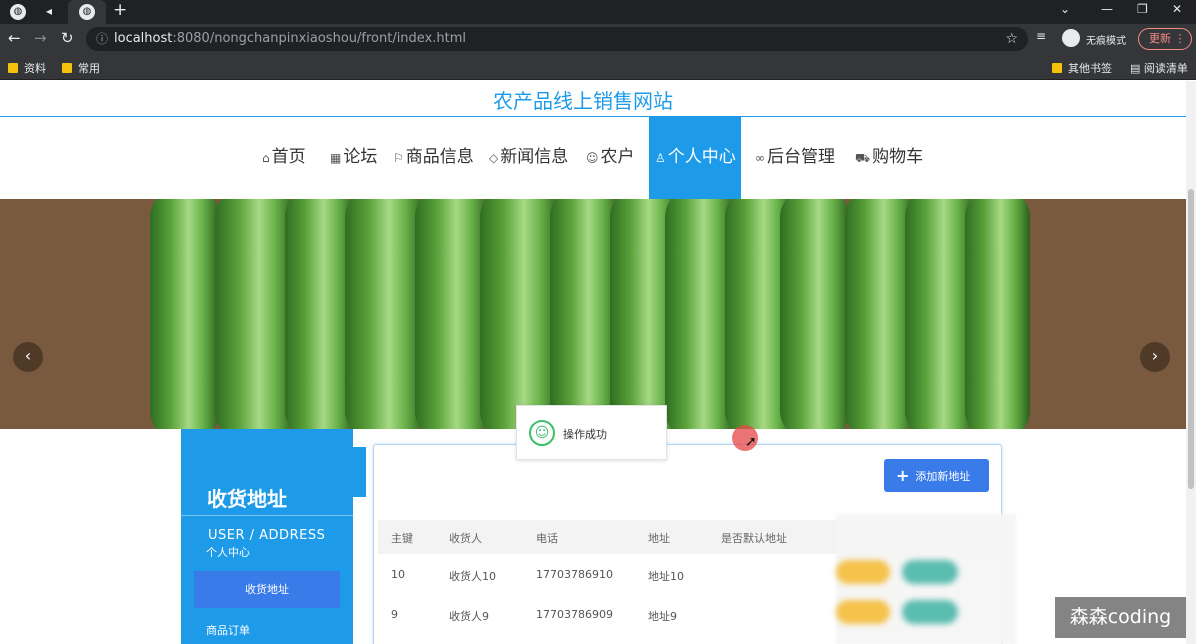 Image resolution: width=1196 pixels, height=644 pixels. I want to click on success-toast: ☺ 操作成功, so click(591, 432).